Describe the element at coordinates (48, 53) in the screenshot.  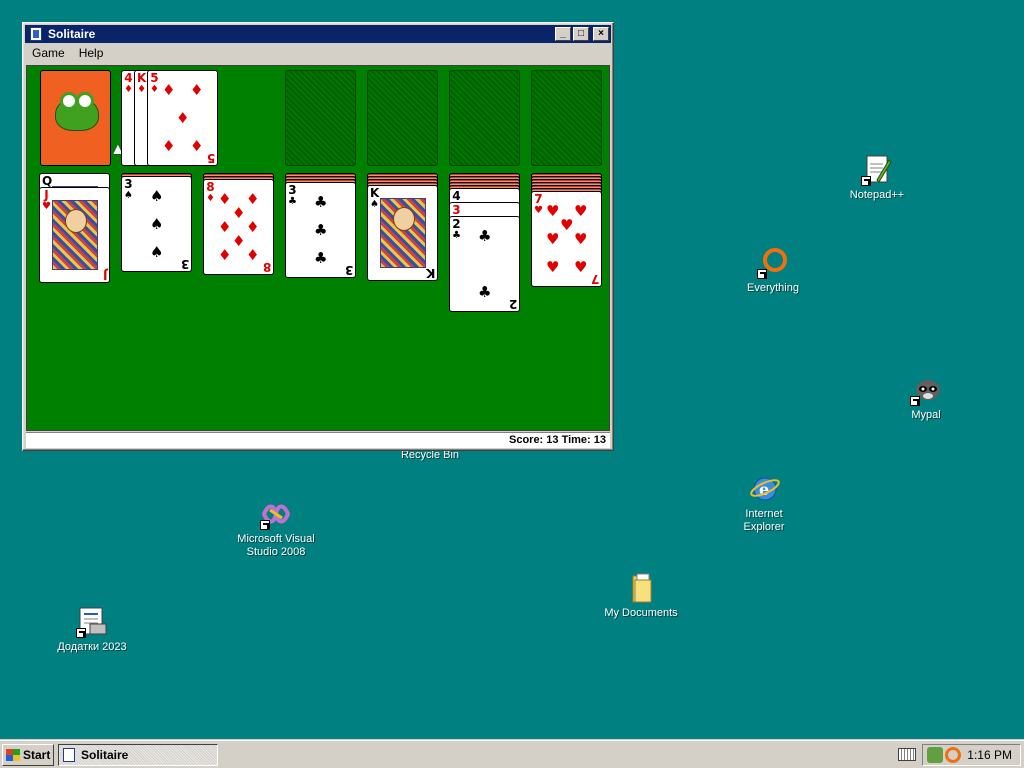
I see `menu-game: Game` at that location.